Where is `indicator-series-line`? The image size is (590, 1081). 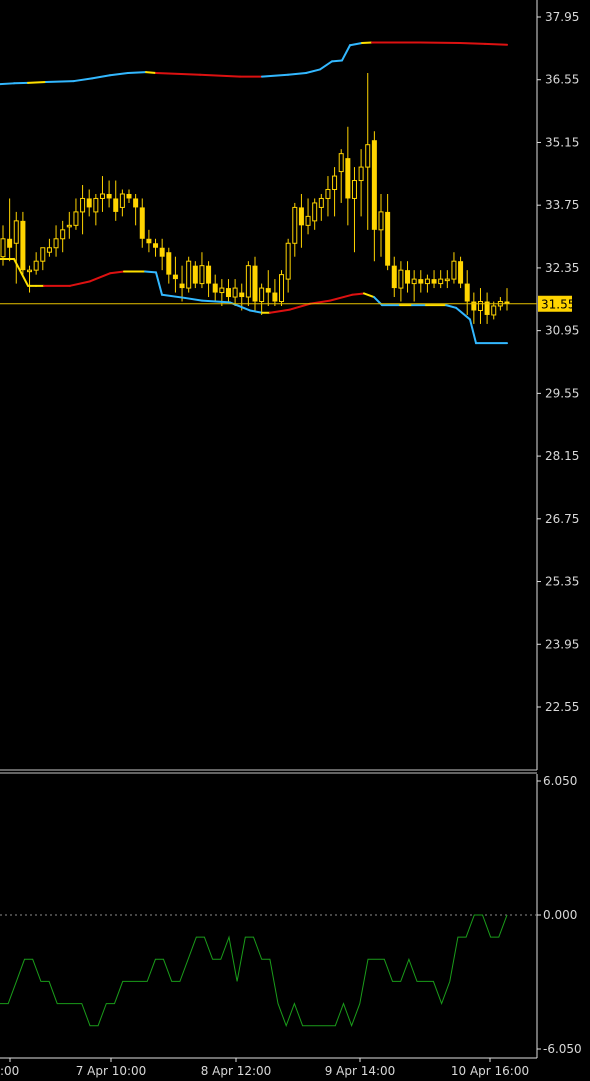
indicator-series-line is located at coordinates (254, 971).